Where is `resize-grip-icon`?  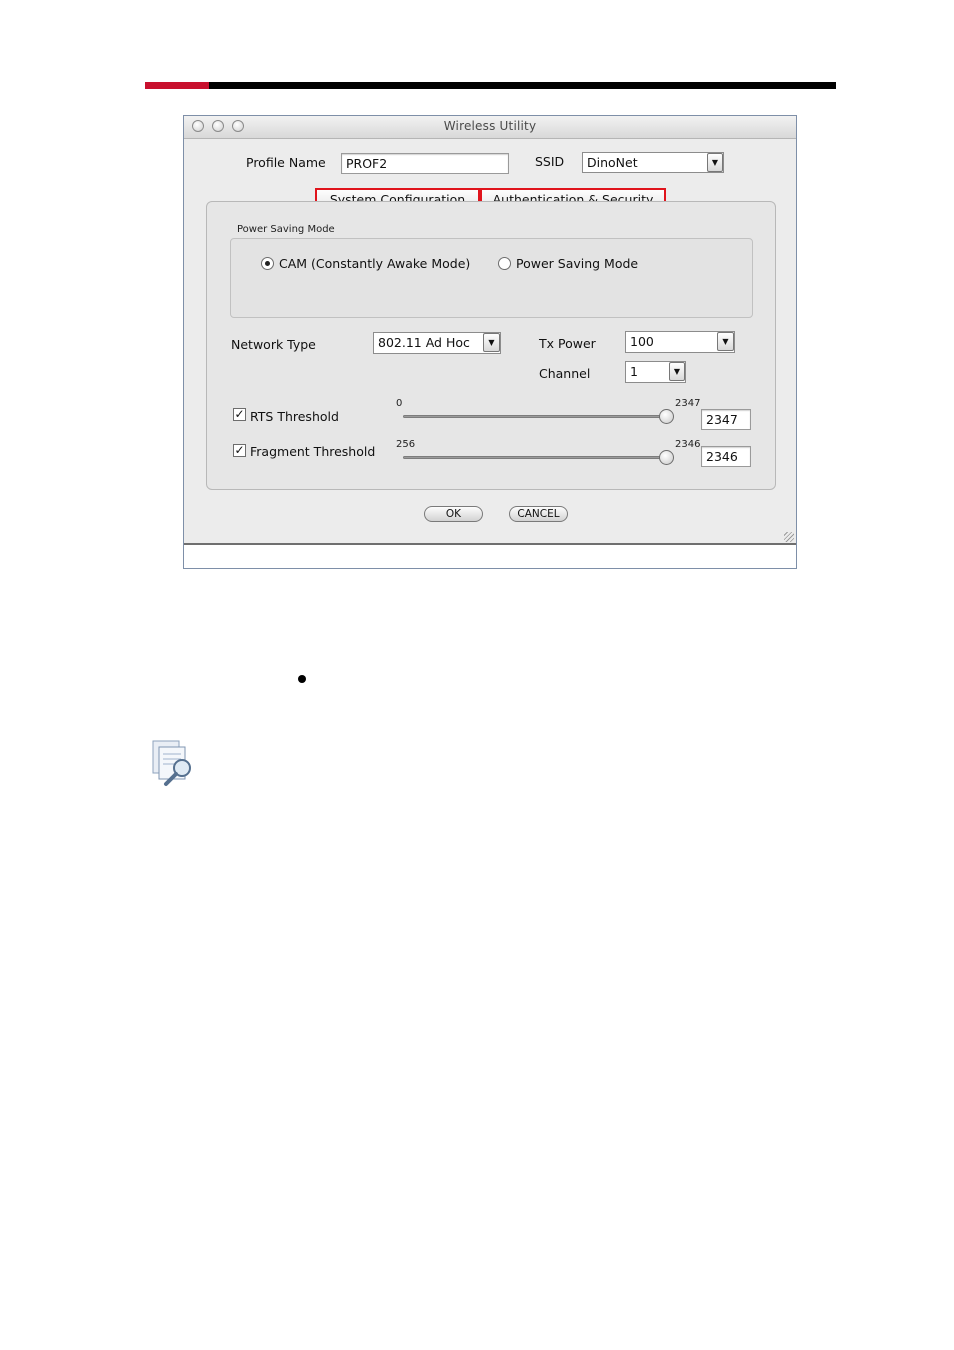 resize-grip-icon is located at coordinates (789, 537).